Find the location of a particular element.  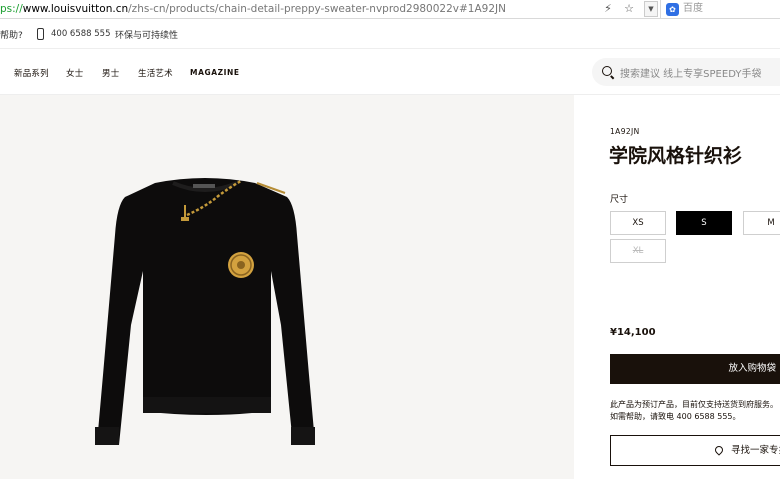

location-pin-icon is located at coordinates (719, 450).